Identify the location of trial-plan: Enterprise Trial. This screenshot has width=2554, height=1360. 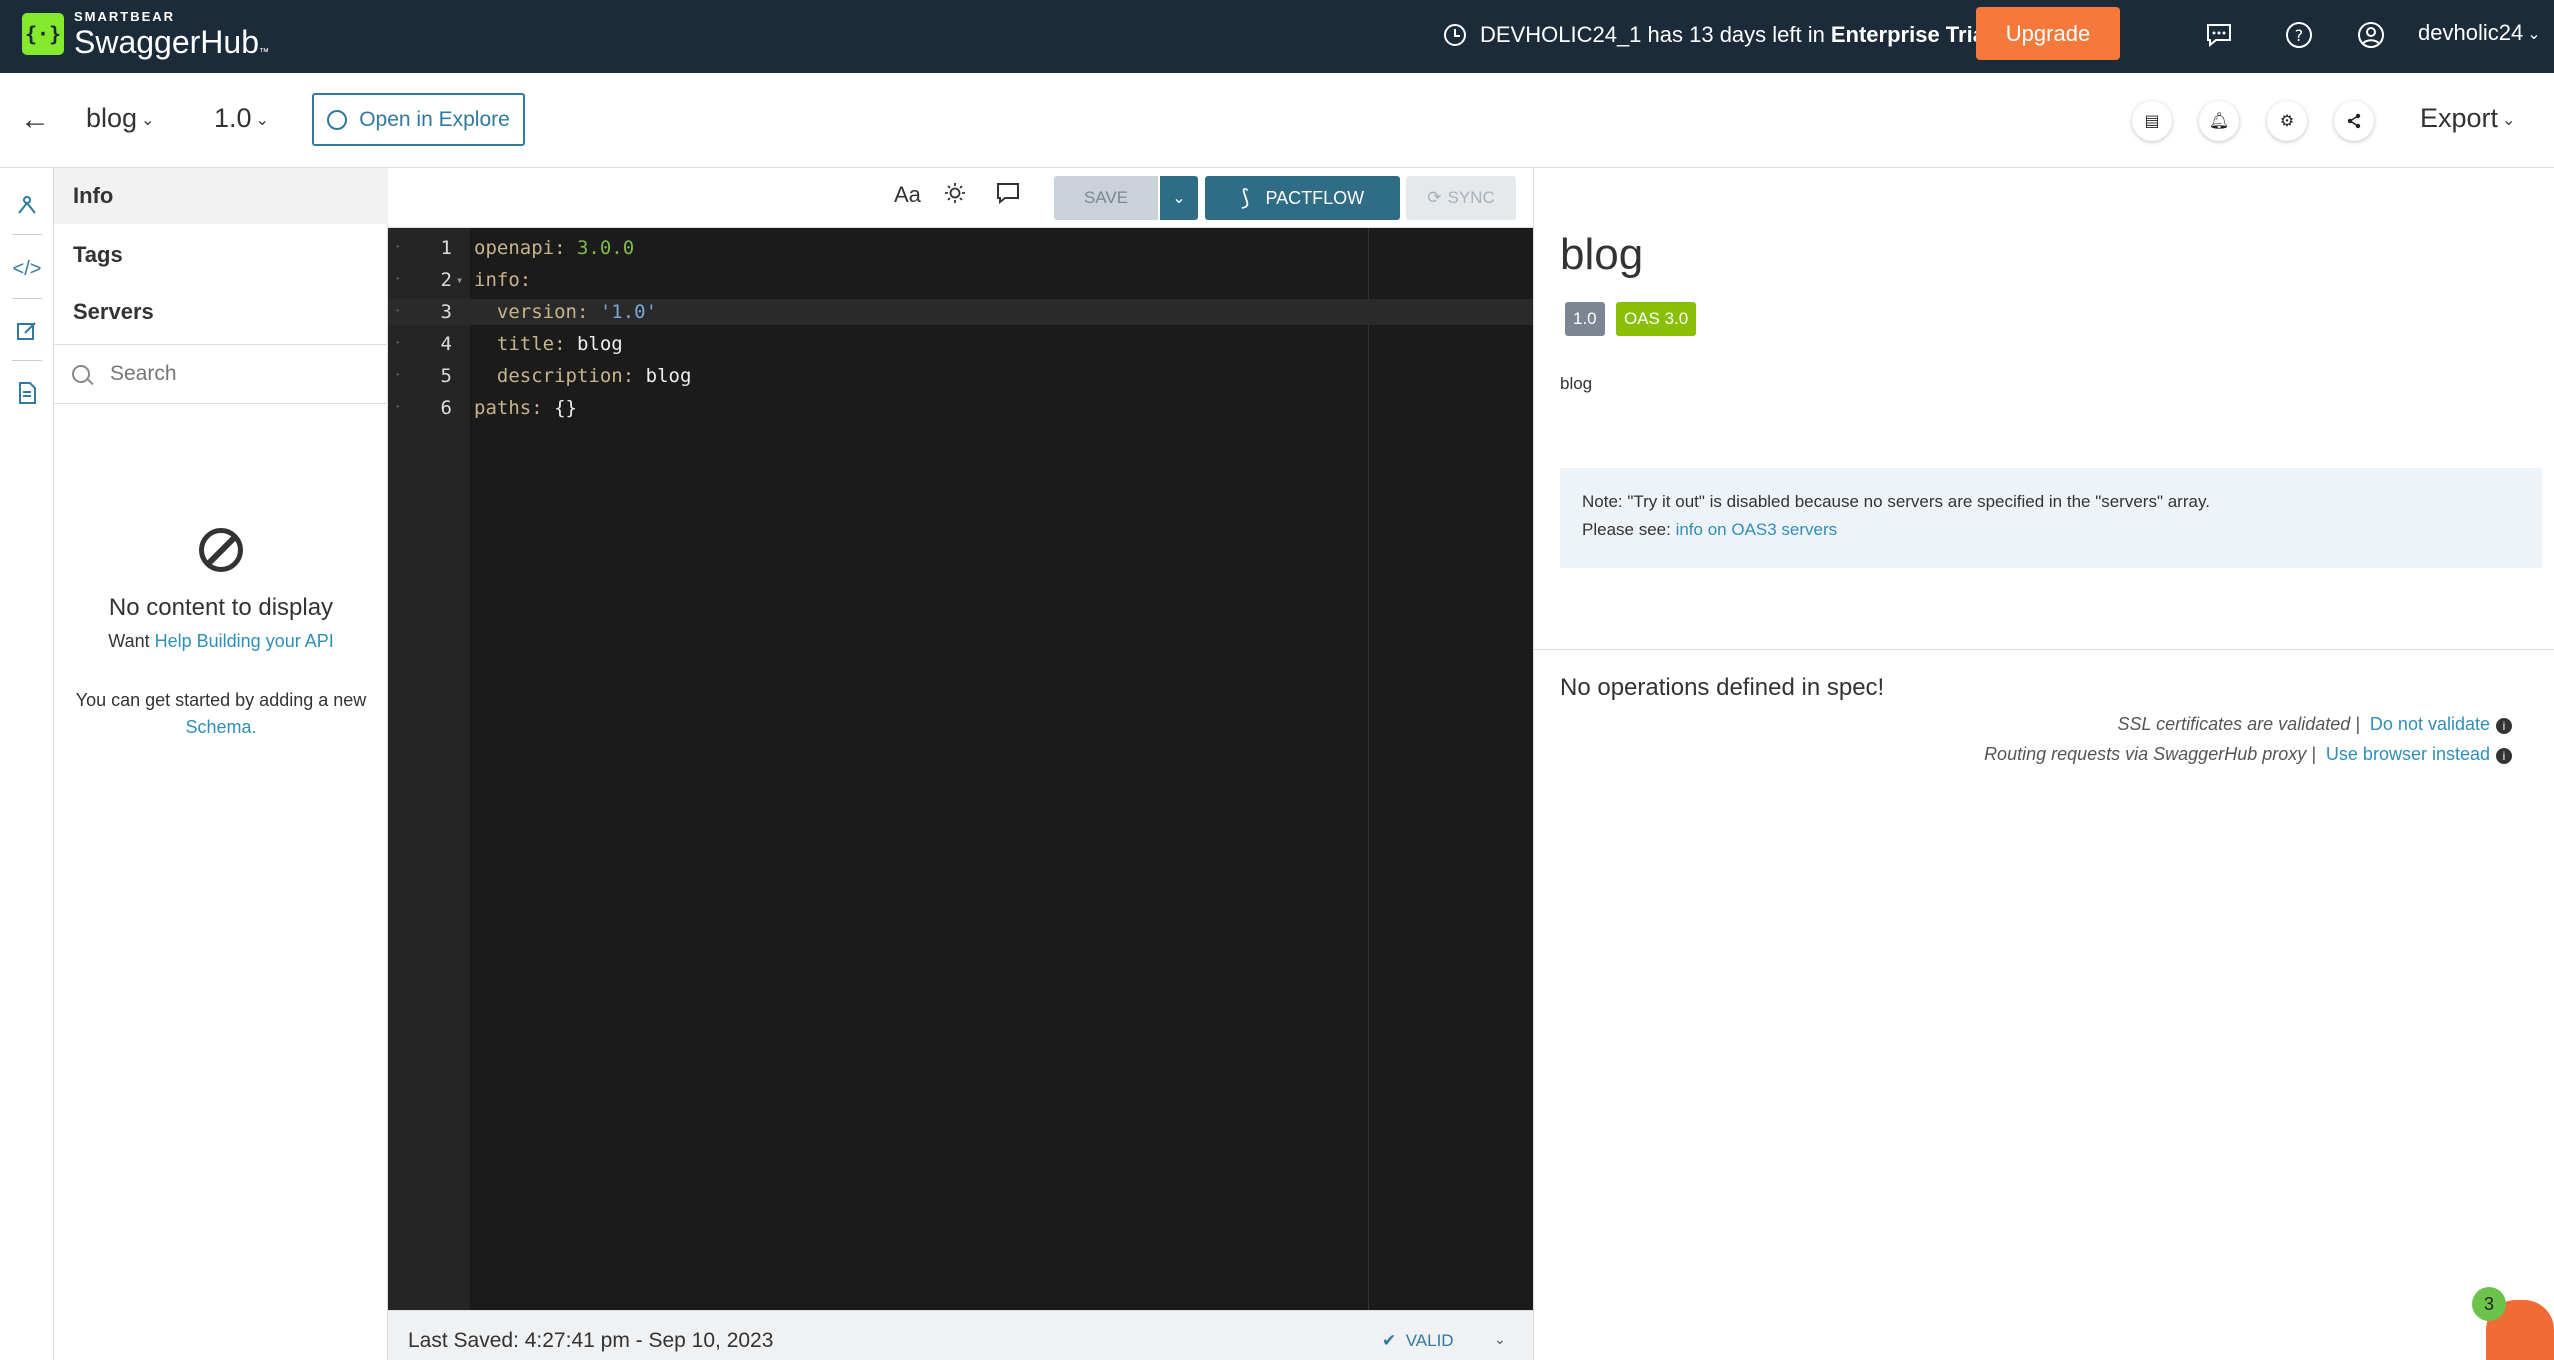
(1911, 34).